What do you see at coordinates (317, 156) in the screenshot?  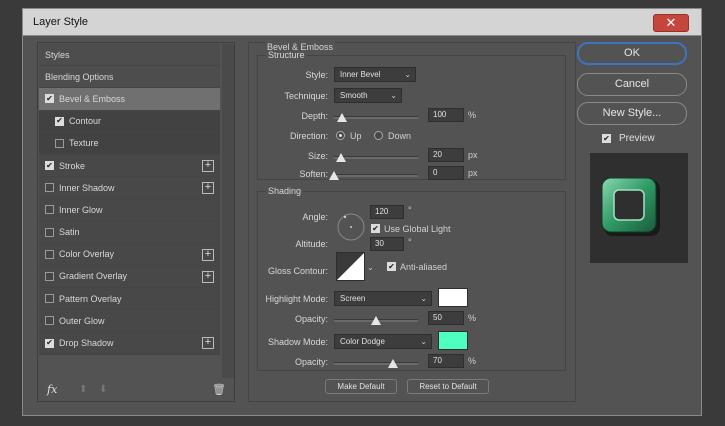 I see `size-label: Size:` at bounding box center [317, 156].